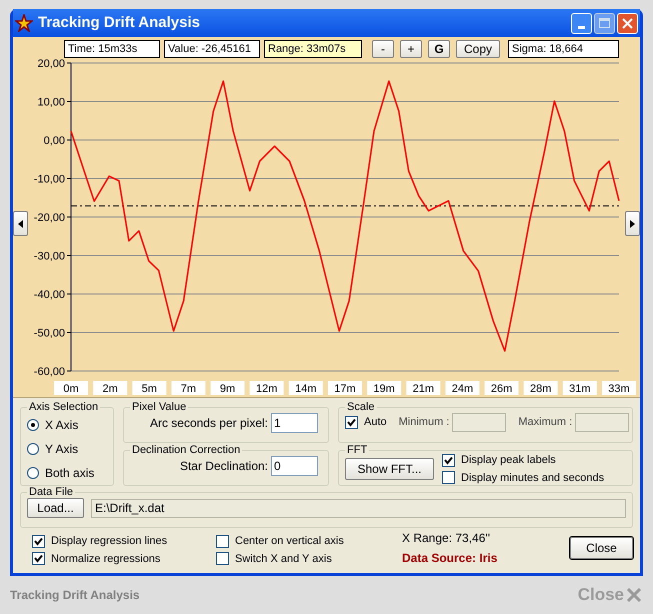  I want to click on field-label: Minimum :, so click(424, 422).